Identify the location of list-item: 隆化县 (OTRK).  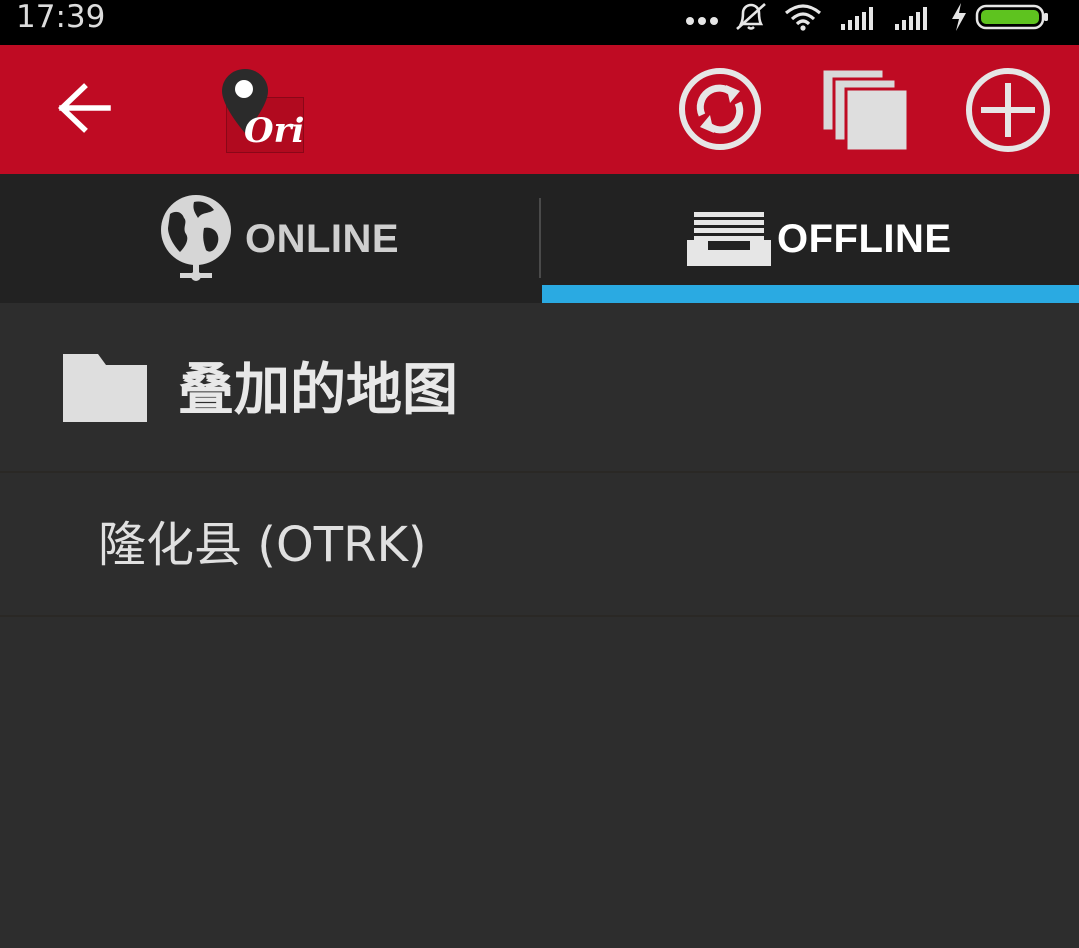
(539, 546).